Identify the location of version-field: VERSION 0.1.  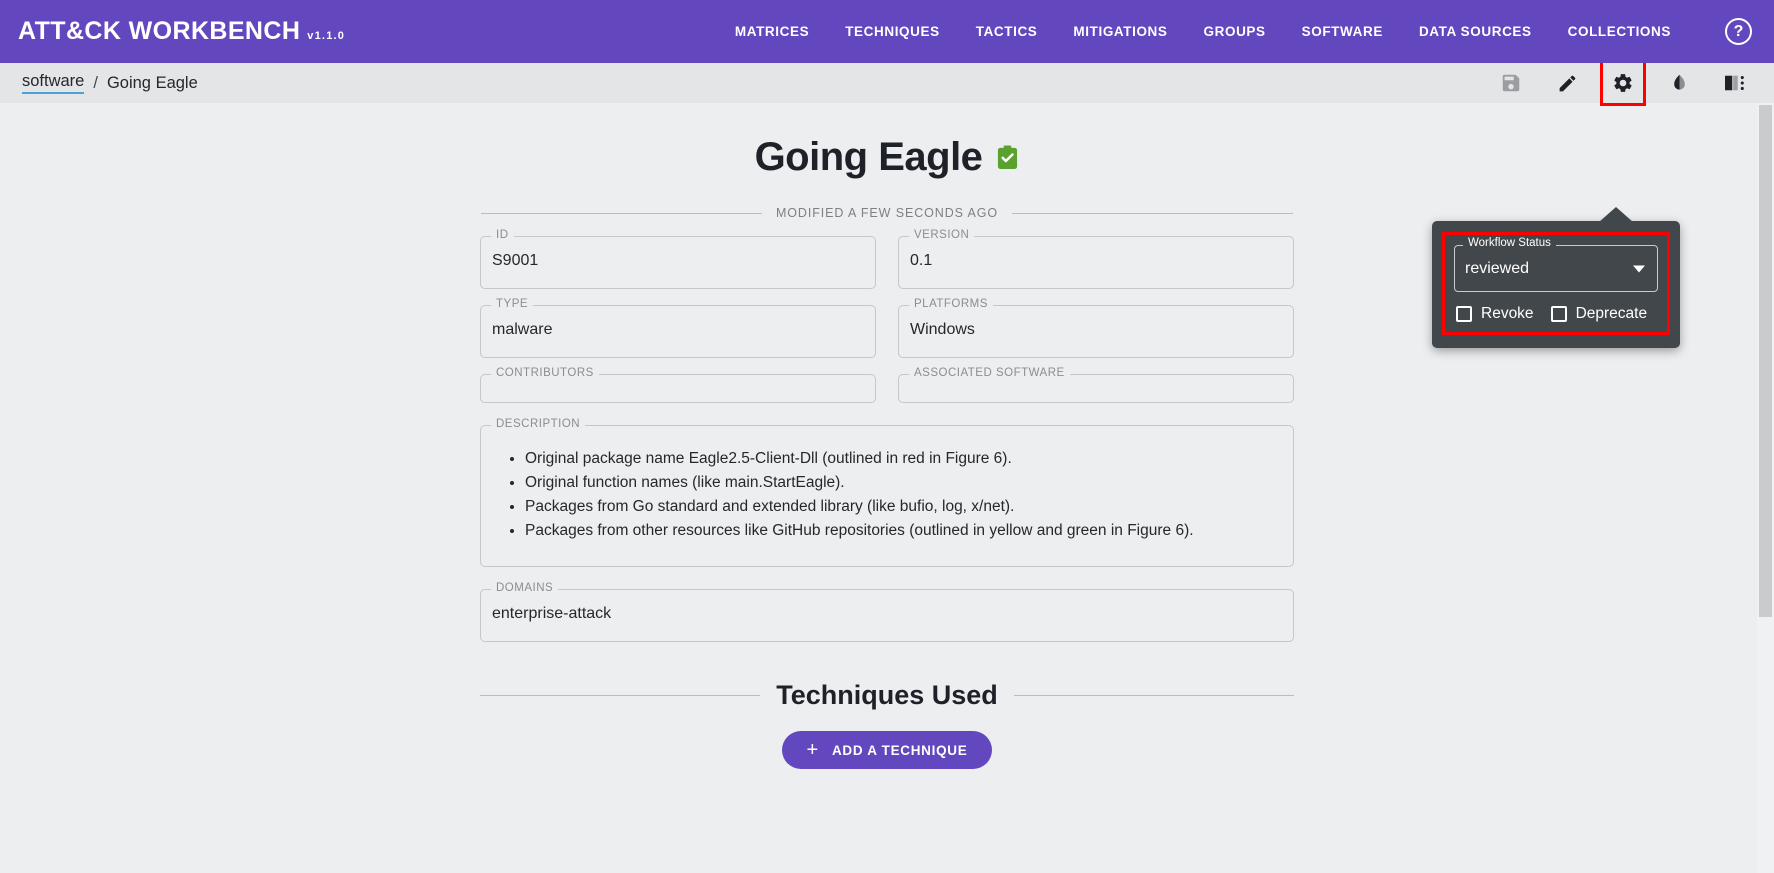
(1096, 259).